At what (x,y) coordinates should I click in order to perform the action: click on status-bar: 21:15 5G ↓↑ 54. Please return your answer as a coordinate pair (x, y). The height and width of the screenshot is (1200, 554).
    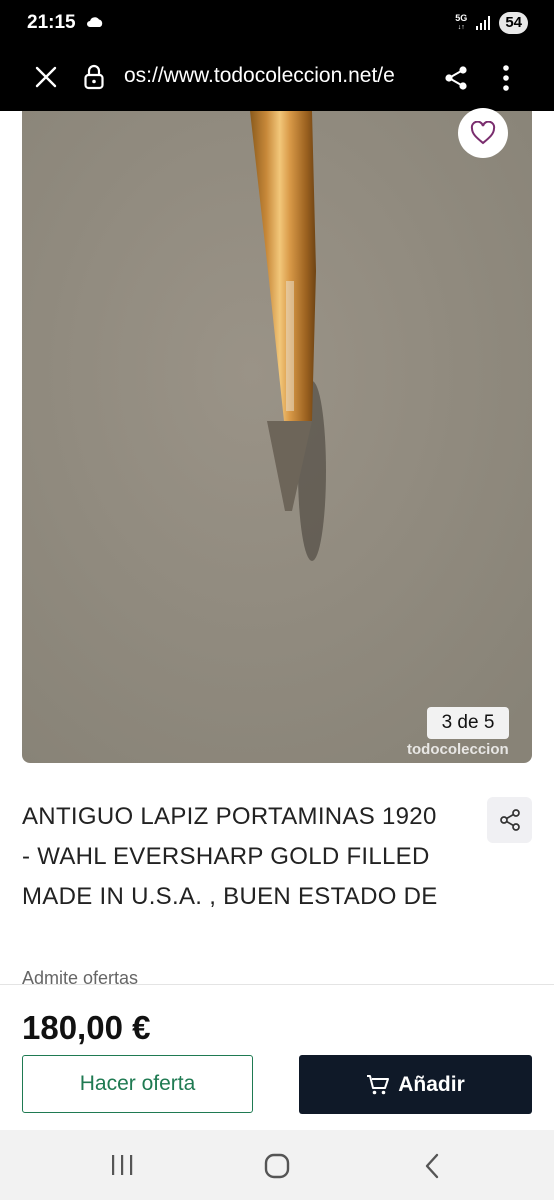
    Looking at the image, I should click on (277, 25).